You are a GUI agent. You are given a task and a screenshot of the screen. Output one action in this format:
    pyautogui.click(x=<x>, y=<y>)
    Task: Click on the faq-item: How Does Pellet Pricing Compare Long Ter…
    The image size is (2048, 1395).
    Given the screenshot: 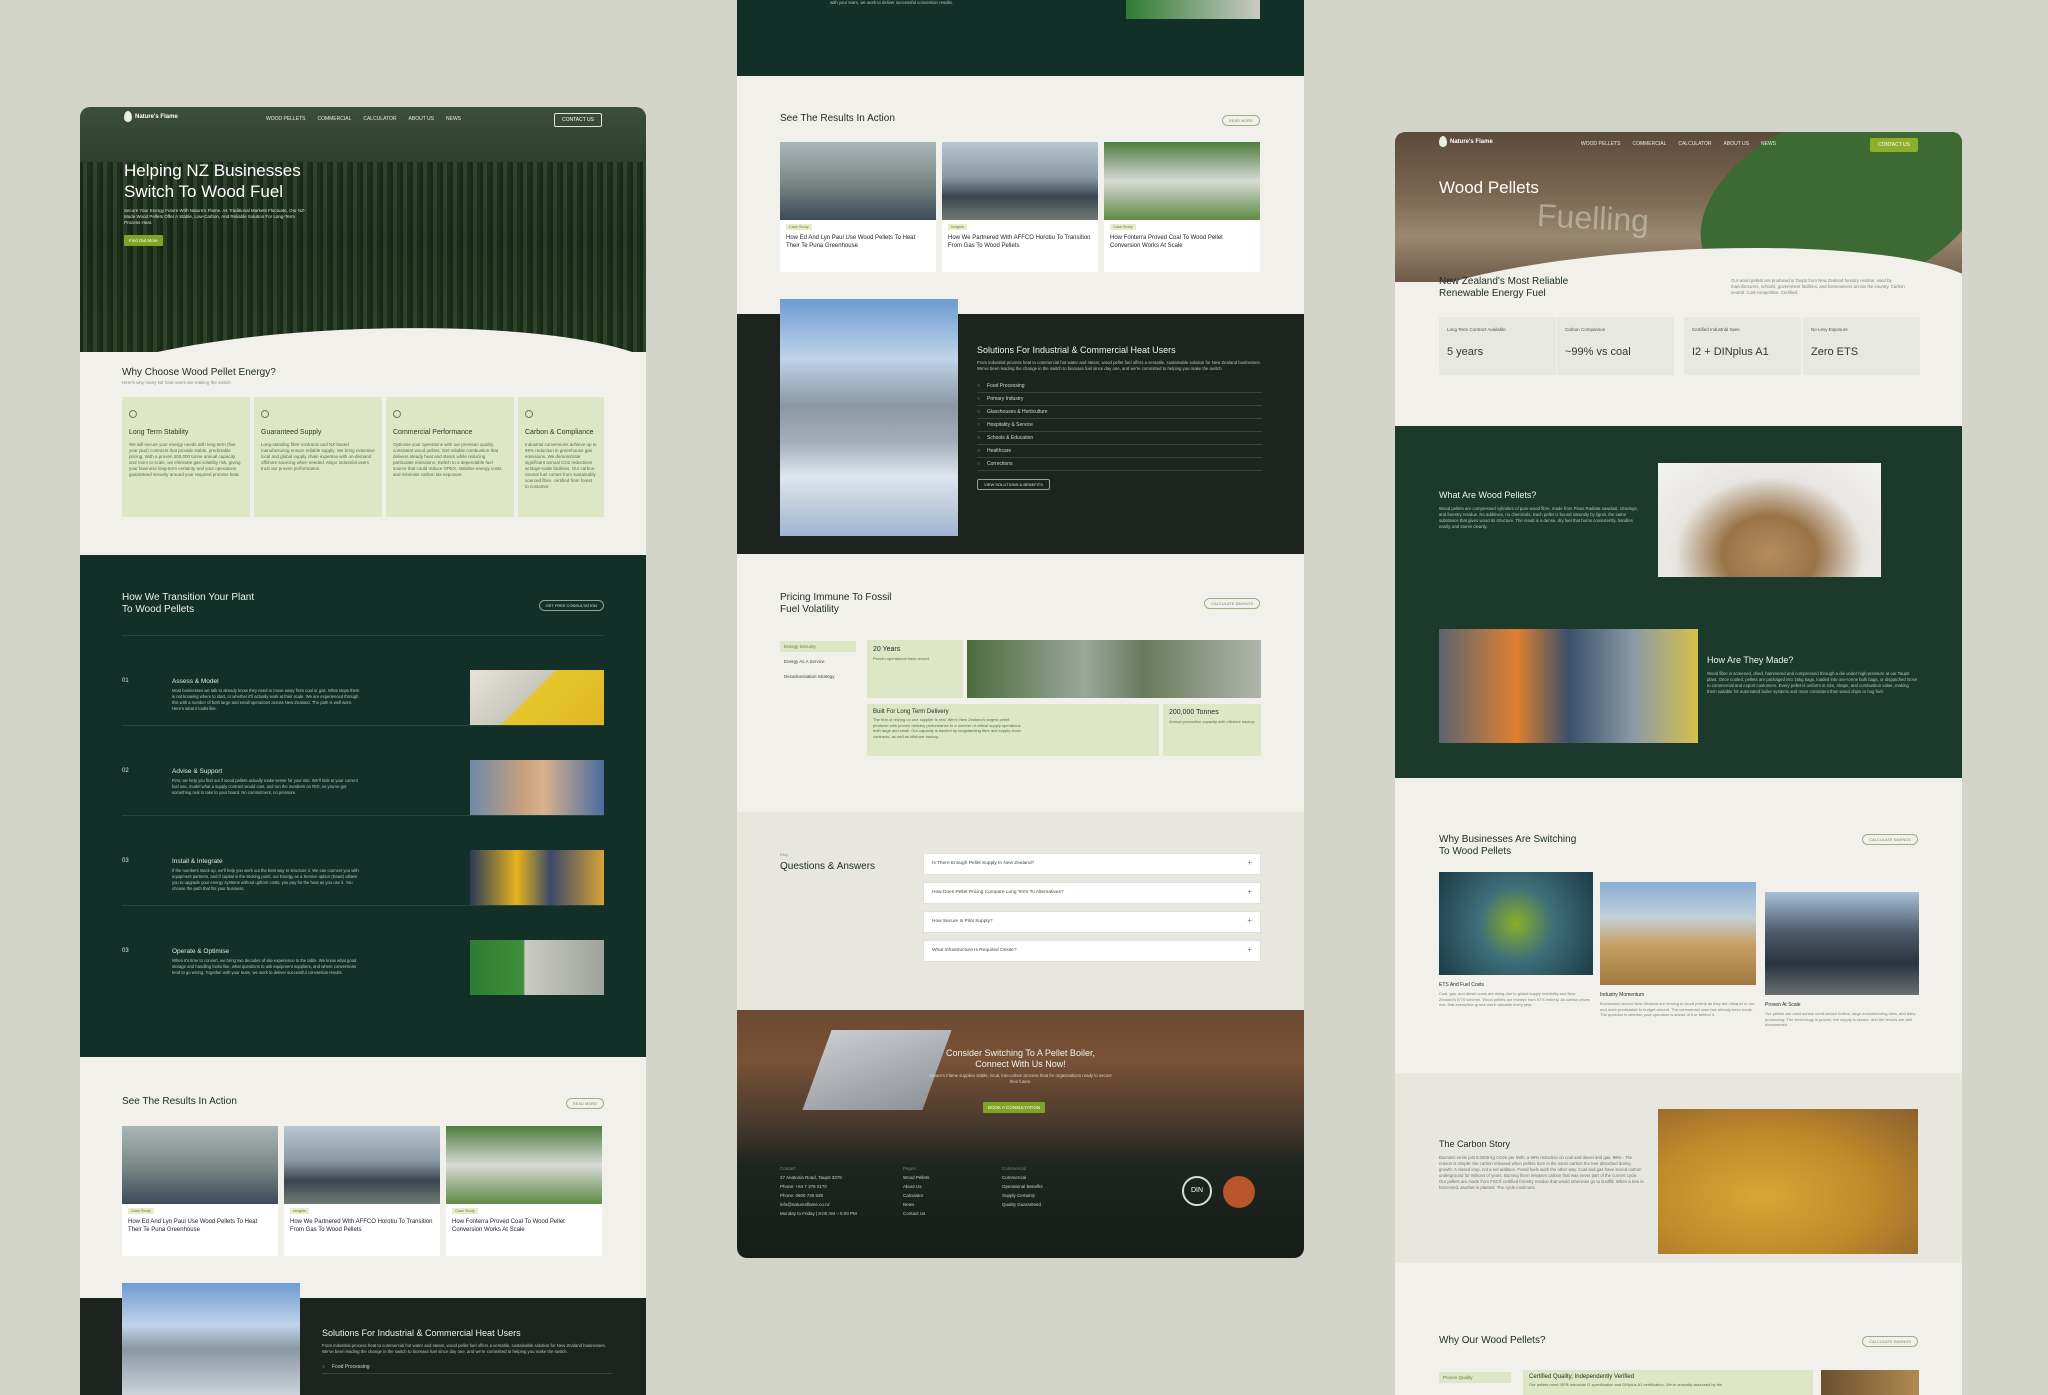 What is the action you would take?
    pyautogui.click(x=1092, y=893)
    